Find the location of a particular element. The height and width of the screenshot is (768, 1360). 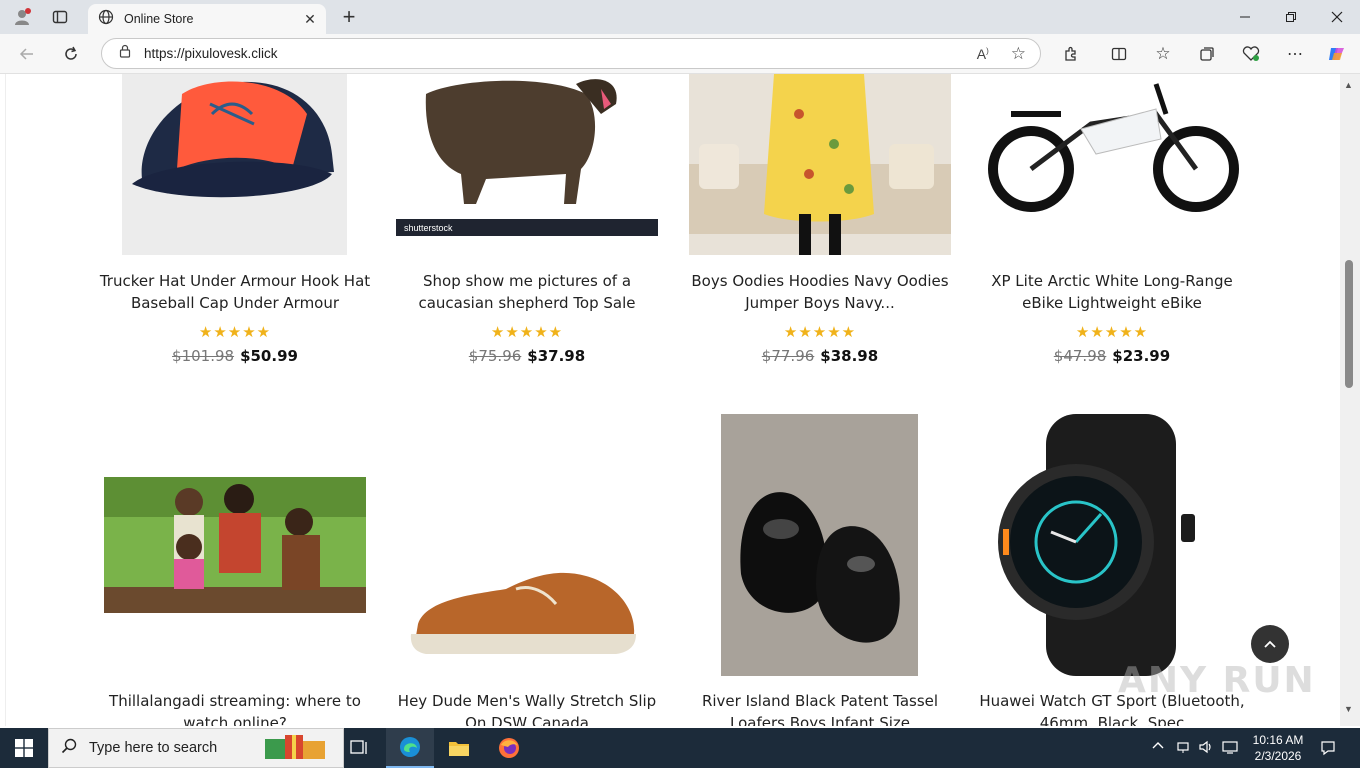

close-window-button is located at coordinates (1337, 17).